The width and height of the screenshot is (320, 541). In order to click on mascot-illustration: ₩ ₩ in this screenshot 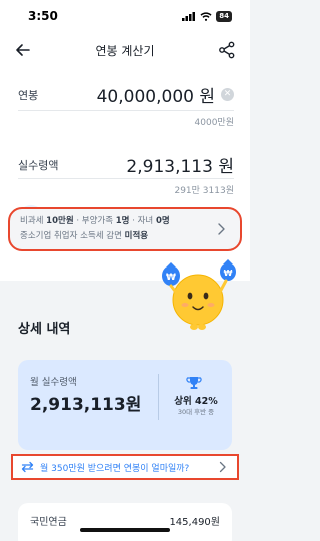, I will do `click(199, 294)`.